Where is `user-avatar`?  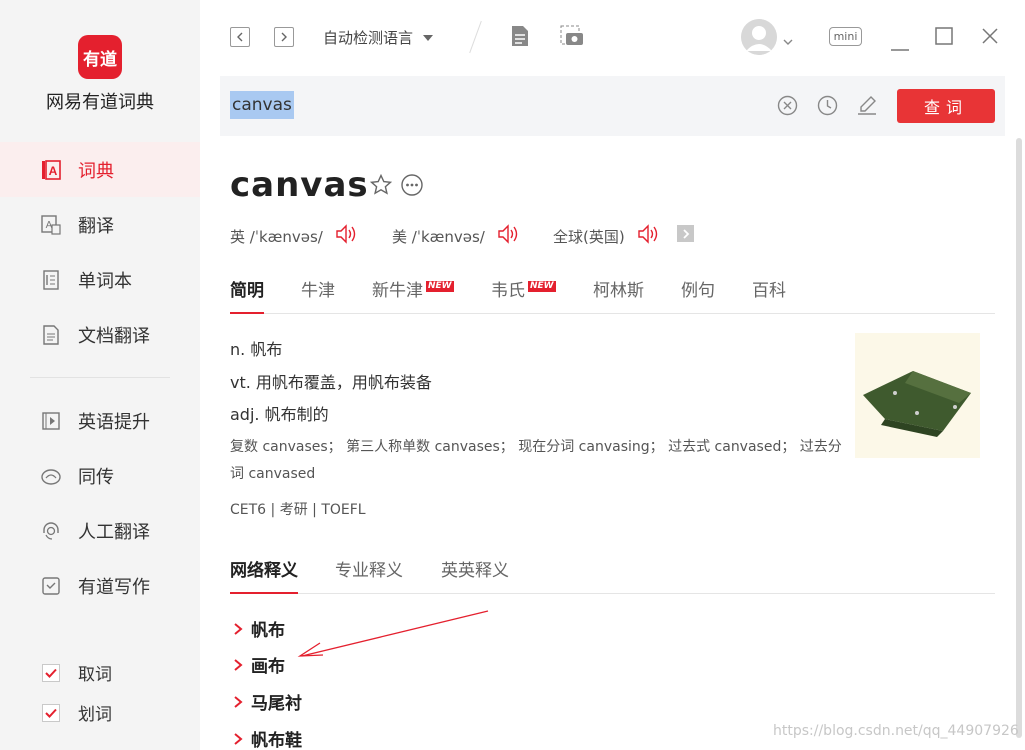 user-avatar is located at coordinates (759, 37).